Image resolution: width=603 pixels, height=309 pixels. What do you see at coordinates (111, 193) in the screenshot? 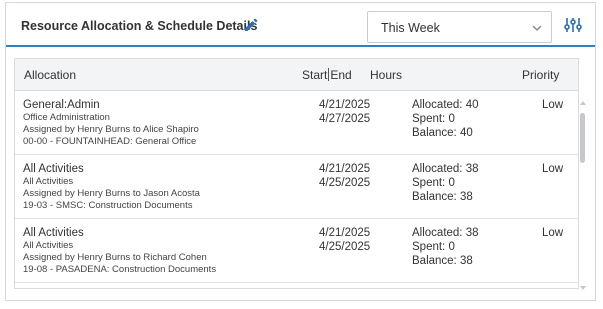
I see `allocation-assigned: Assigned by Henry Burns to Jason Acosta` at bounding box center [111, 193].